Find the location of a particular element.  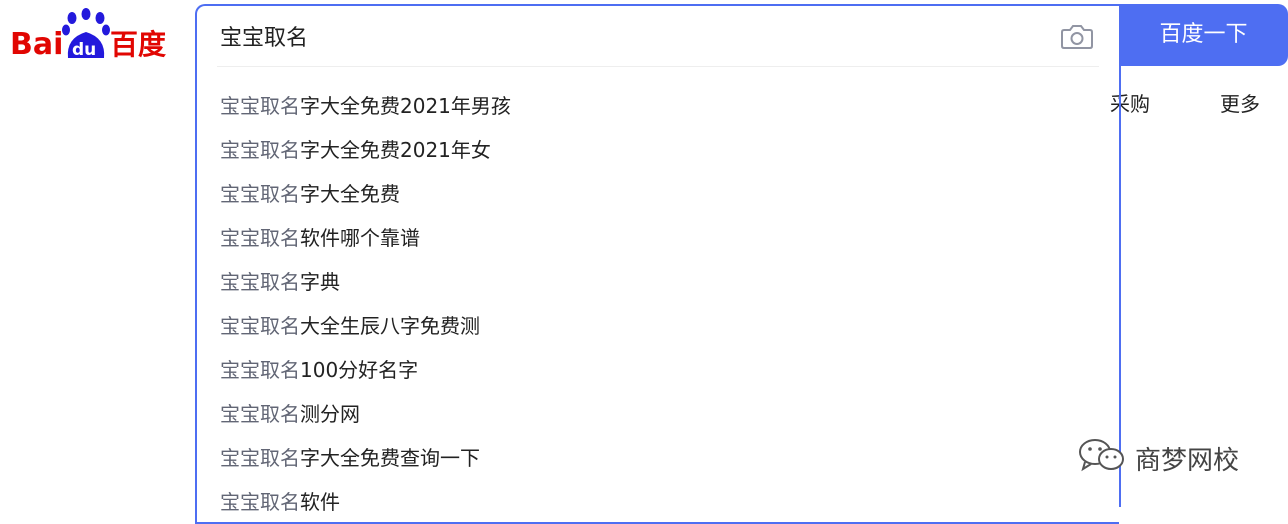

logo-text-bai: Bai is located at coordinates (36, 44).